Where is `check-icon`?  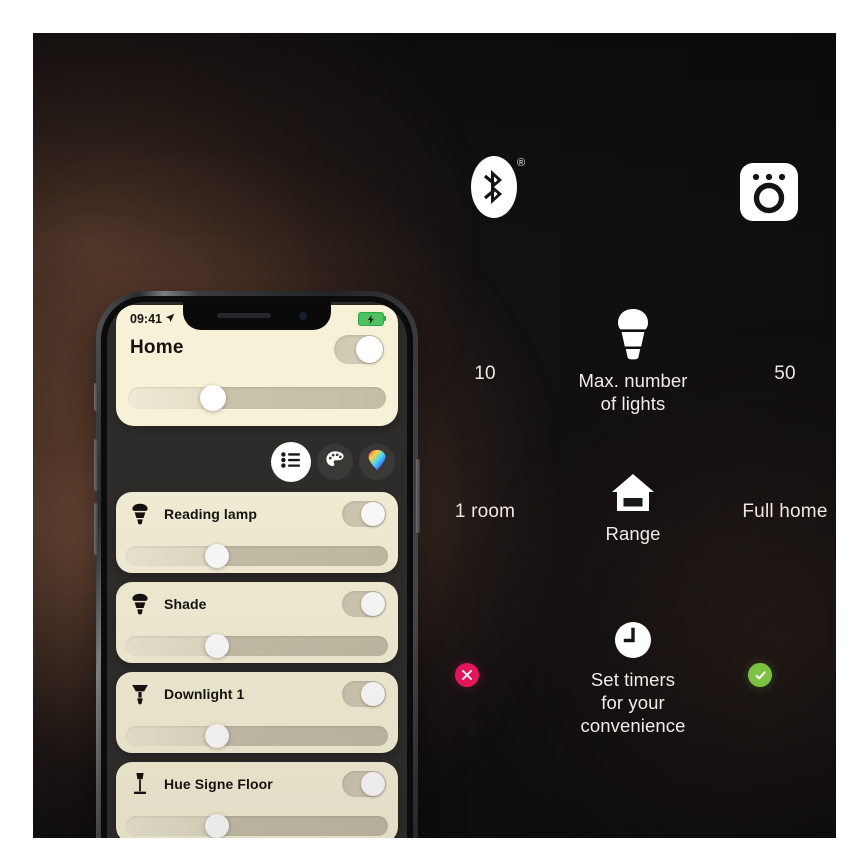
check-icon is located at coordinates (760, 675).